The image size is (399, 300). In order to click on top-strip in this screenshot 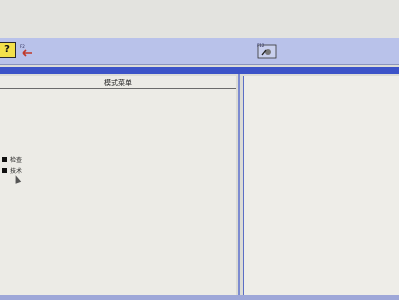, I will do `click(199, 19)`.